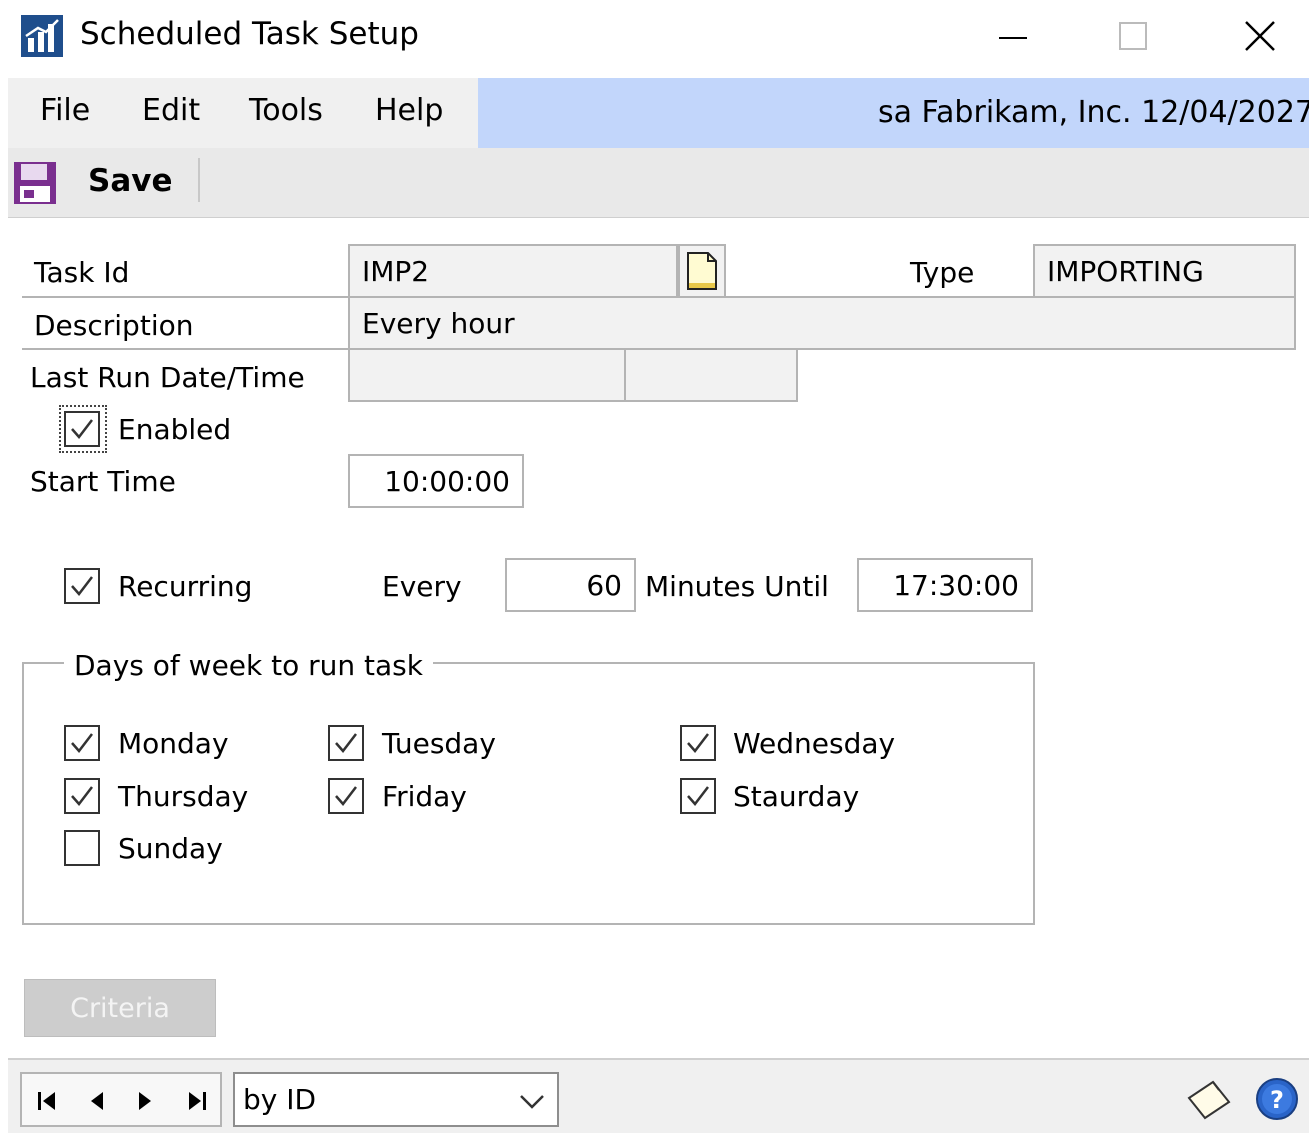  I want to click on until-time-field: 17:30:00, so click(945, 585).